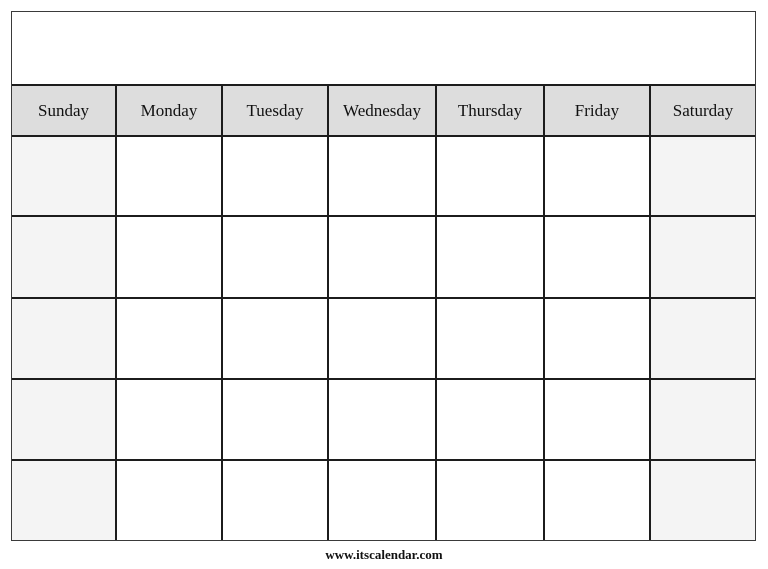  I want to click on day-cell-week5-sunday, so click(64, 500).